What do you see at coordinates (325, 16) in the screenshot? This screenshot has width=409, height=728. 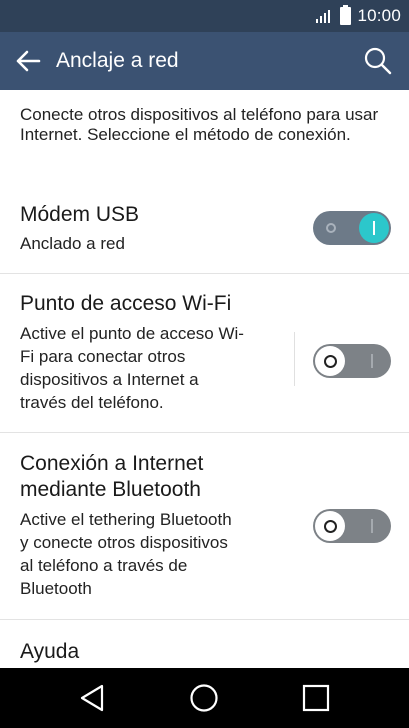 I see `signal-icon` at bounding box center [325, 16].